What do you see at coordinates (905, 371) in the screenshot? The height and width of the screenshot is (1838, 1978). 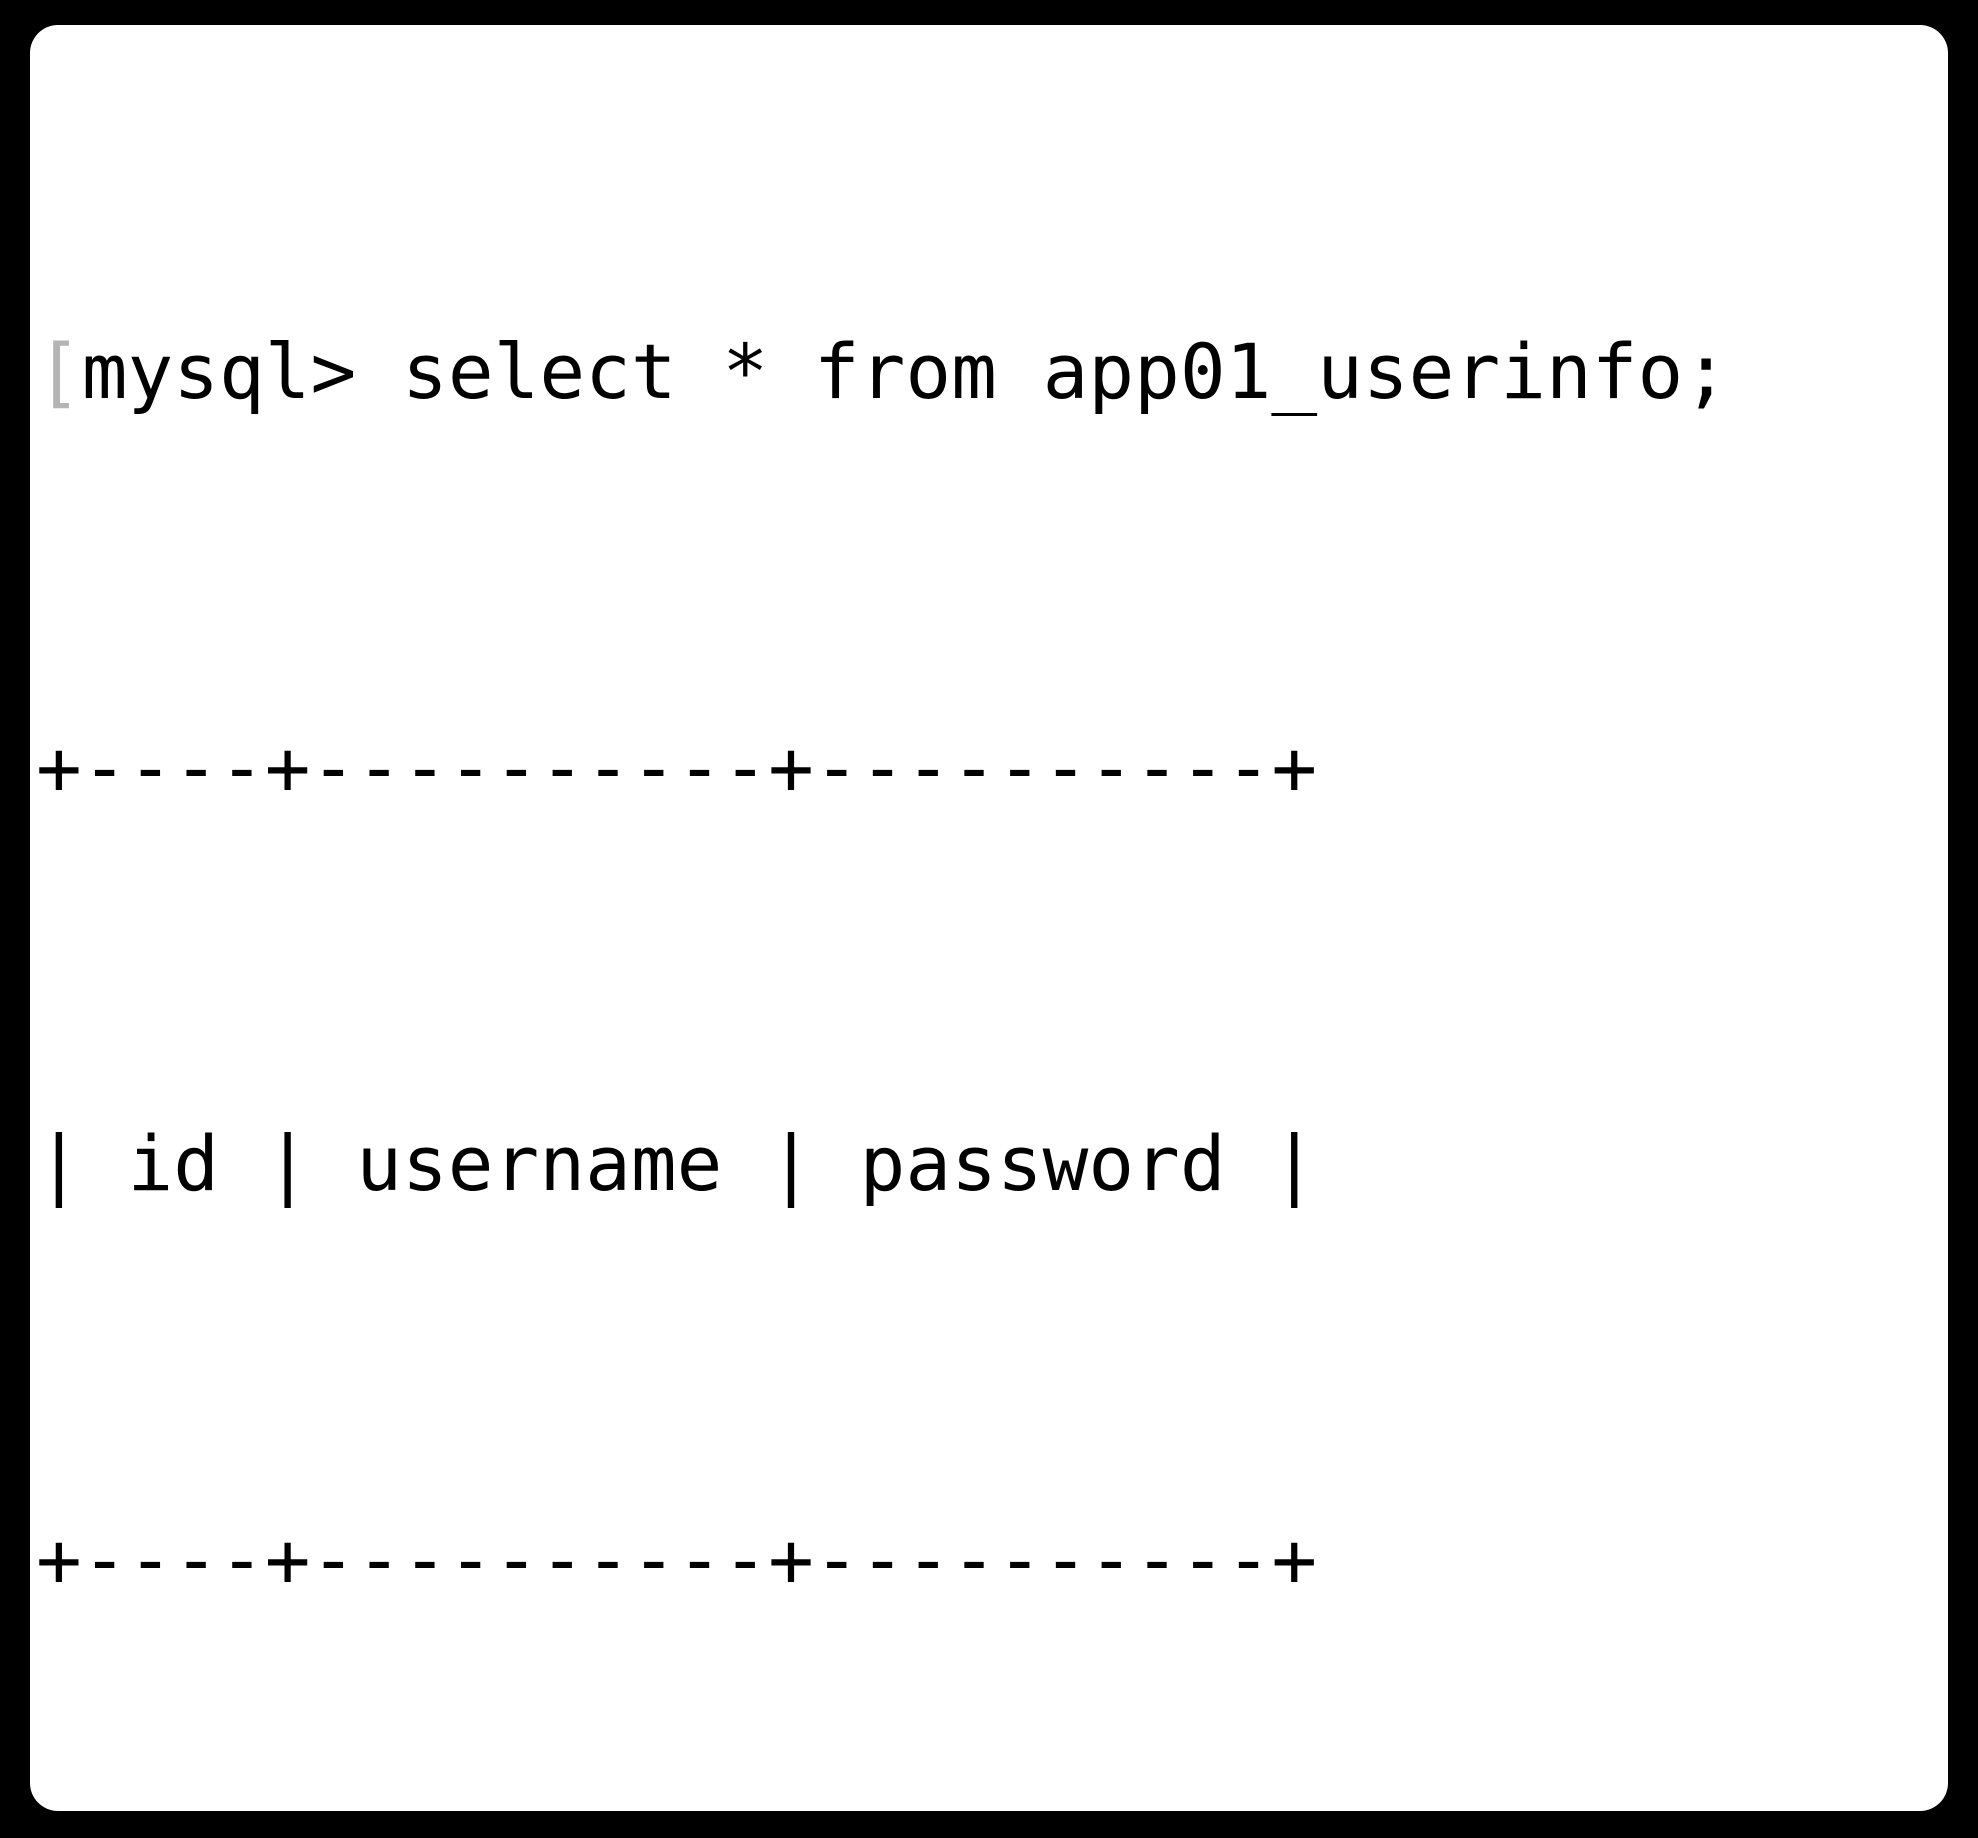 I see `terminal-line-text: mysql> select * from app01_userinfo;` at bounding box center [905, 371].